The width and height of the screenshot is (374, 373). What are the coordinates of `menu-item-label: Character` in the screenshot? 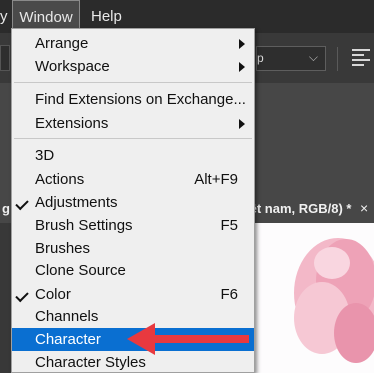 It's located at (68, 339).